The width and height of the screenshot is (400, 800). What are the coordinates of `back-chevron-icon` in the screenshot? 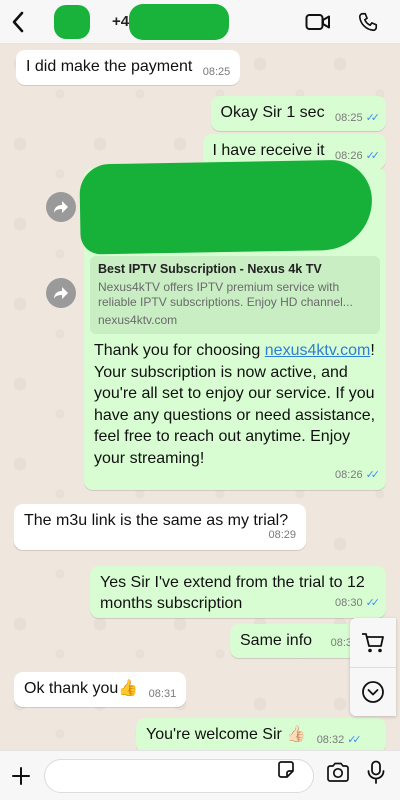 It's located at (18, 21).